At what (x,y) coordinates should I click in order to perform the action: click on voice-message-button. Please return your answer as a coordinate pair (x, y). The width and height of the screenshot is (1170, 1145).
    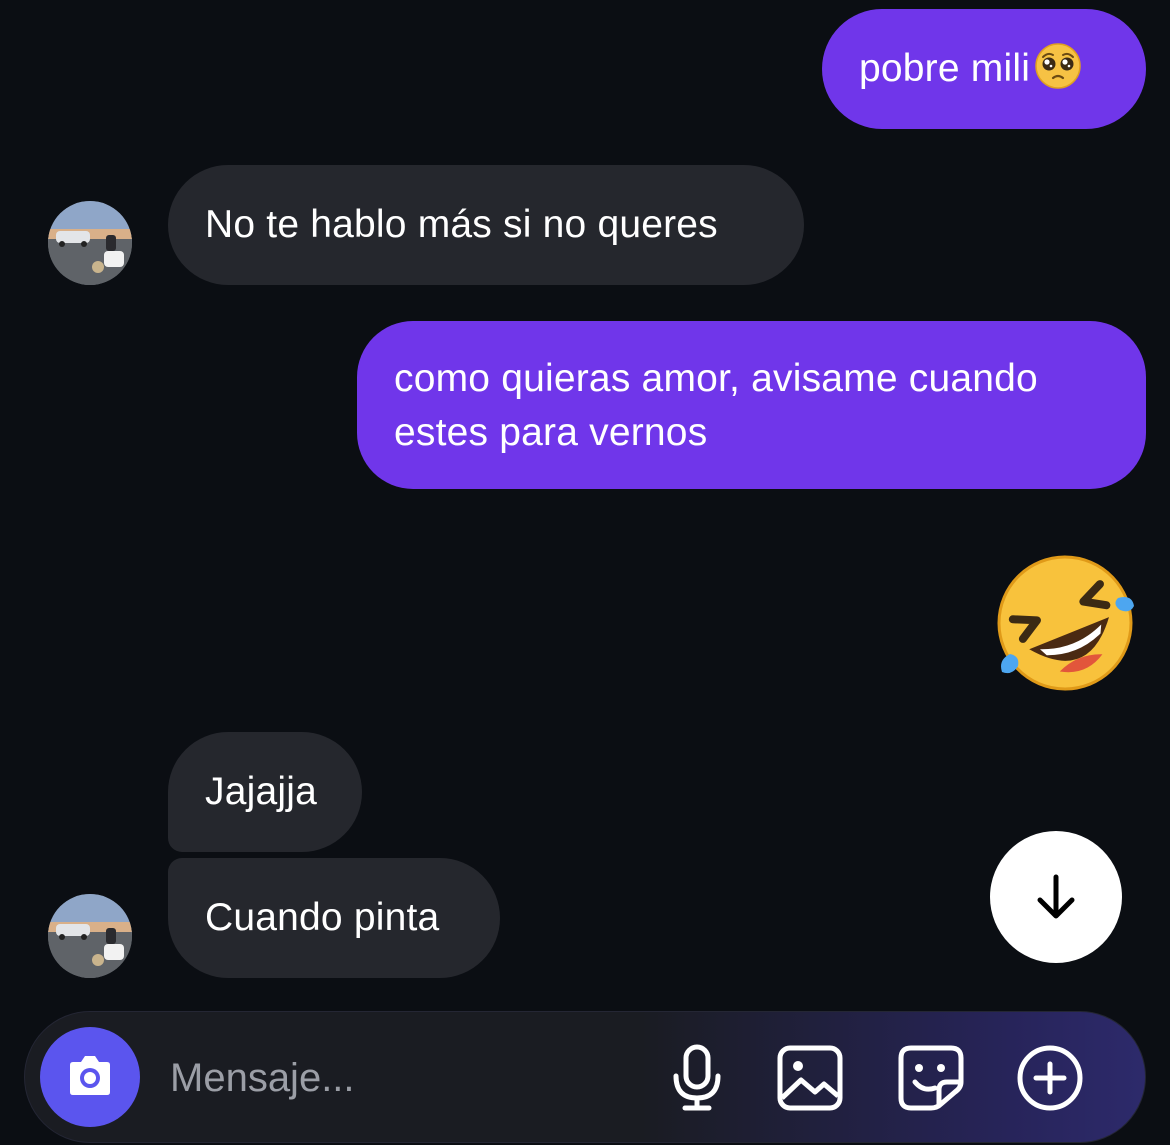
    Looking at the image, I should click on (697, 1078).